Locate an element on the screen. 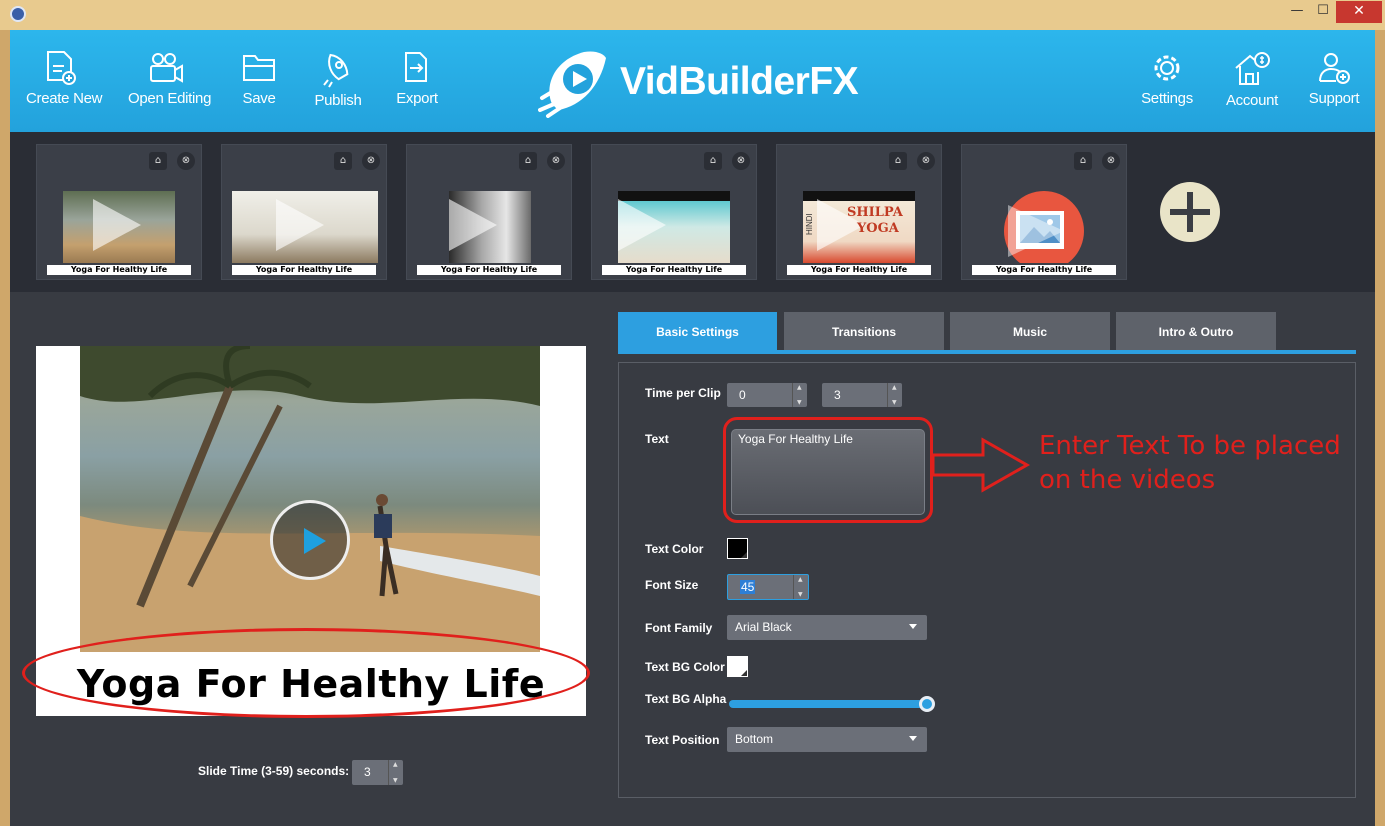  create-new-button: Create New is located at coordinates (64, 90).